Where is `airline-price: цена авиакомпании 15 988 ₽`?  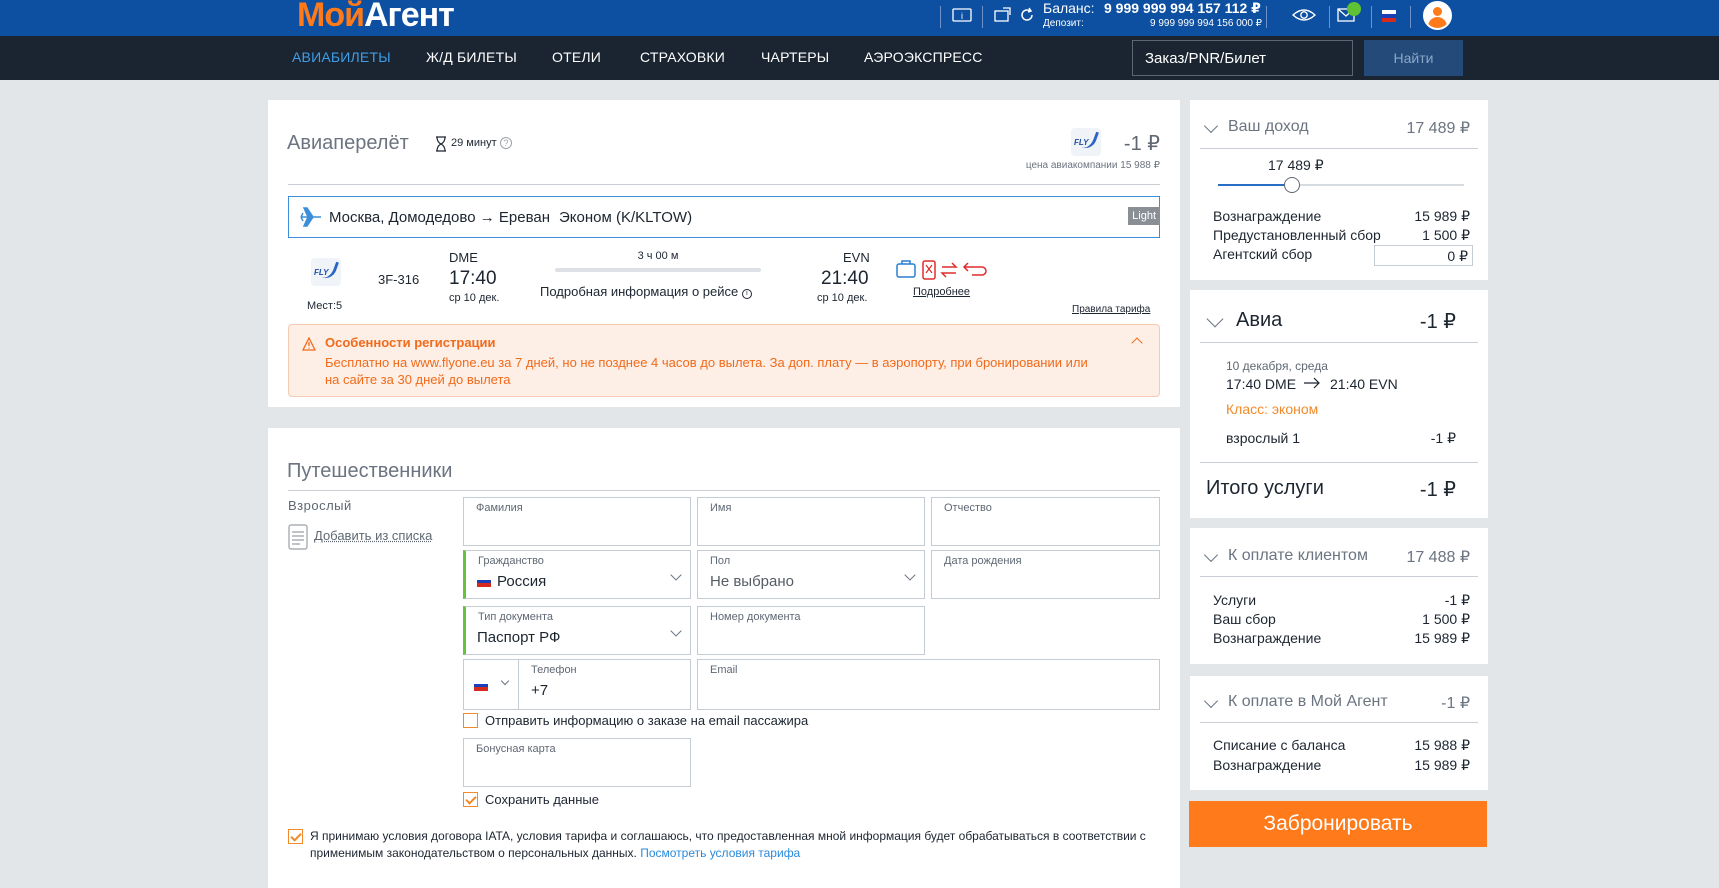
airline-price: цена авиакомпании 15 988 ₽ is located at coordinates (1092, 165).